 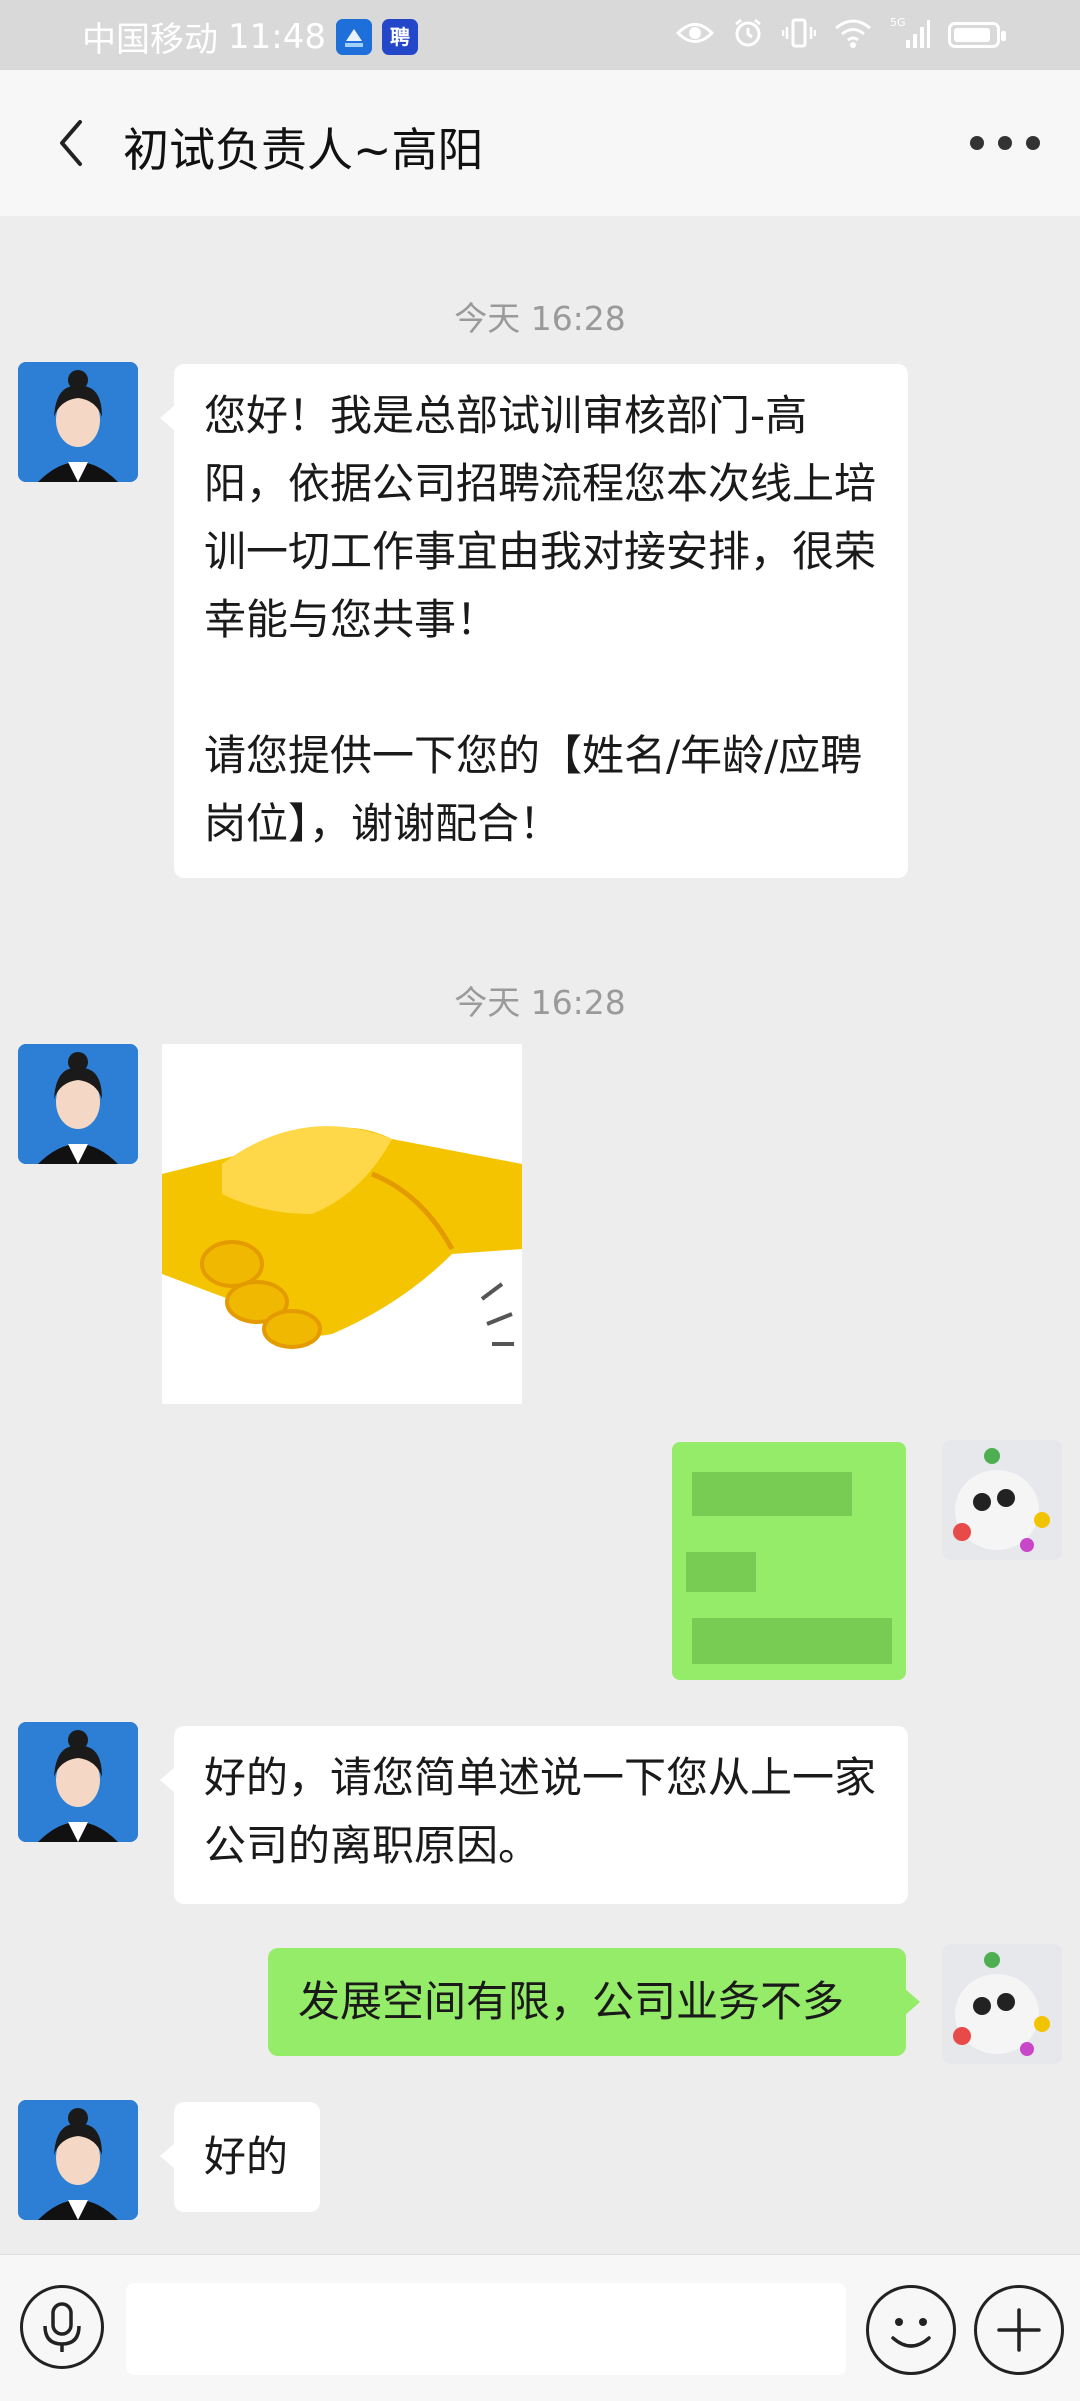 I want to click on microphone-icon, so click(x=62, y=2327).